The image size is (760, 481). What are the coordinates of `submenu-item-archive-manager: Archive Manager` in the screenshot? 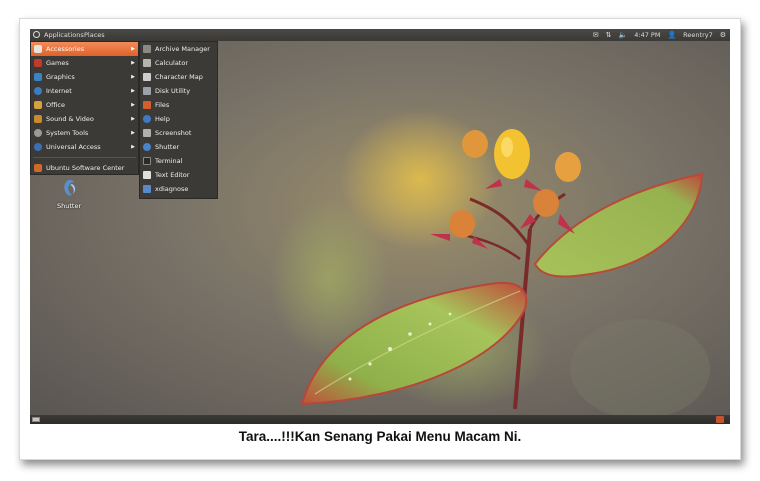 It's located at (178, 49).